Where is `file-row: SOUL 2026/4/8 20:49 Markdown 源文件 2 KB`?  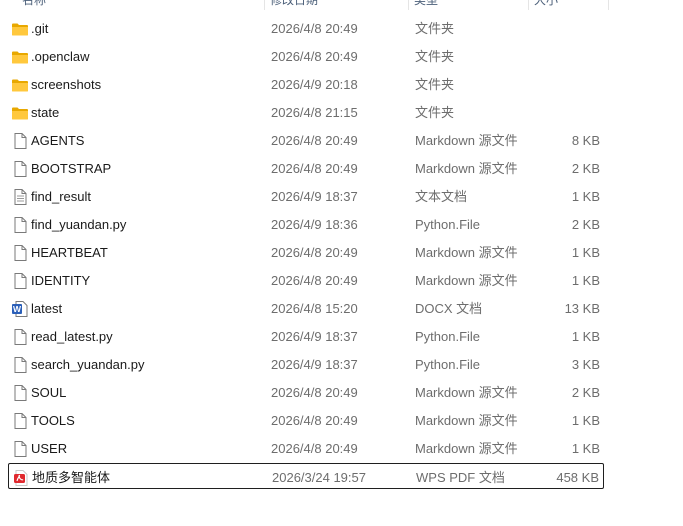 file-row: SOUL 2026/4/8 20:49 Markdown 源文件 2 KB is located at coordinates (306, 392).